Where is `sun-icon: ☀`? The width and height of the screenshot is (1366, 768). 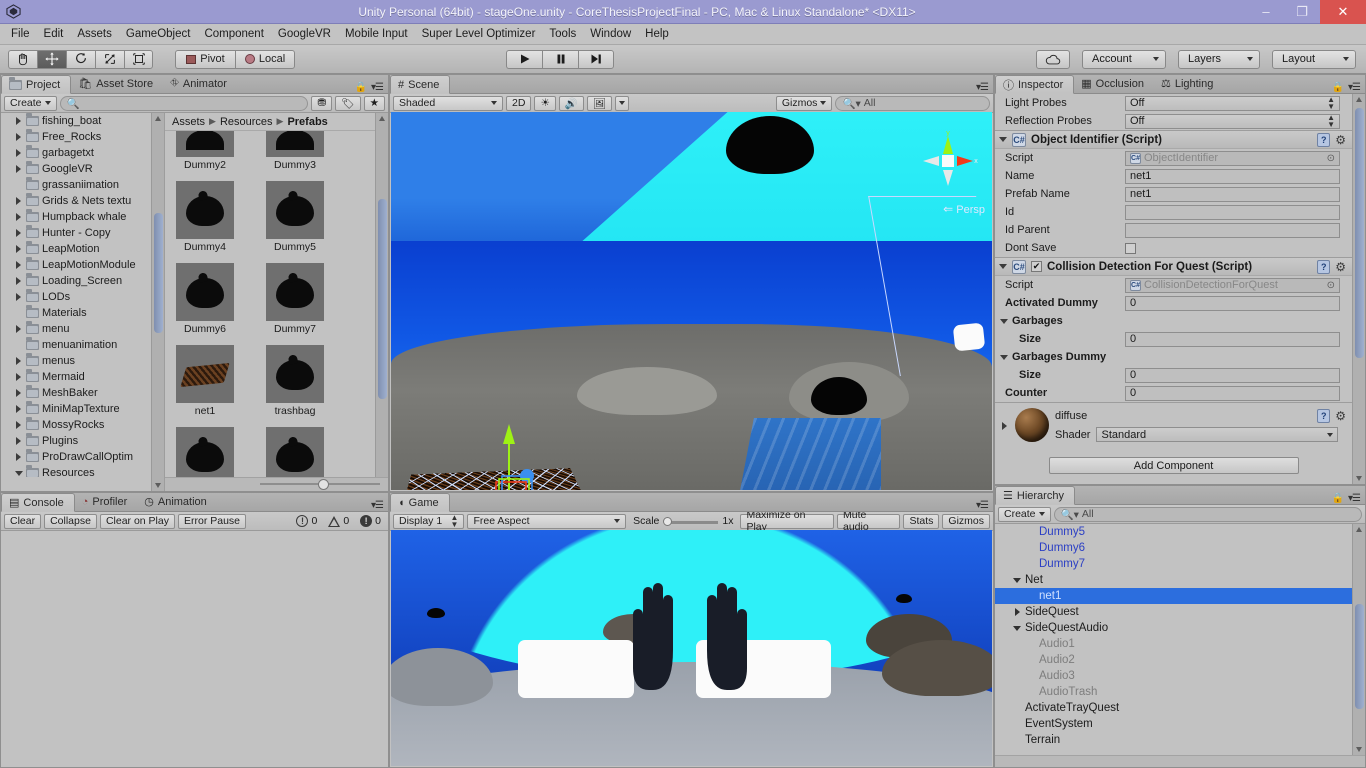 sun-icon: ☀ is located at coordinates (545, 103).